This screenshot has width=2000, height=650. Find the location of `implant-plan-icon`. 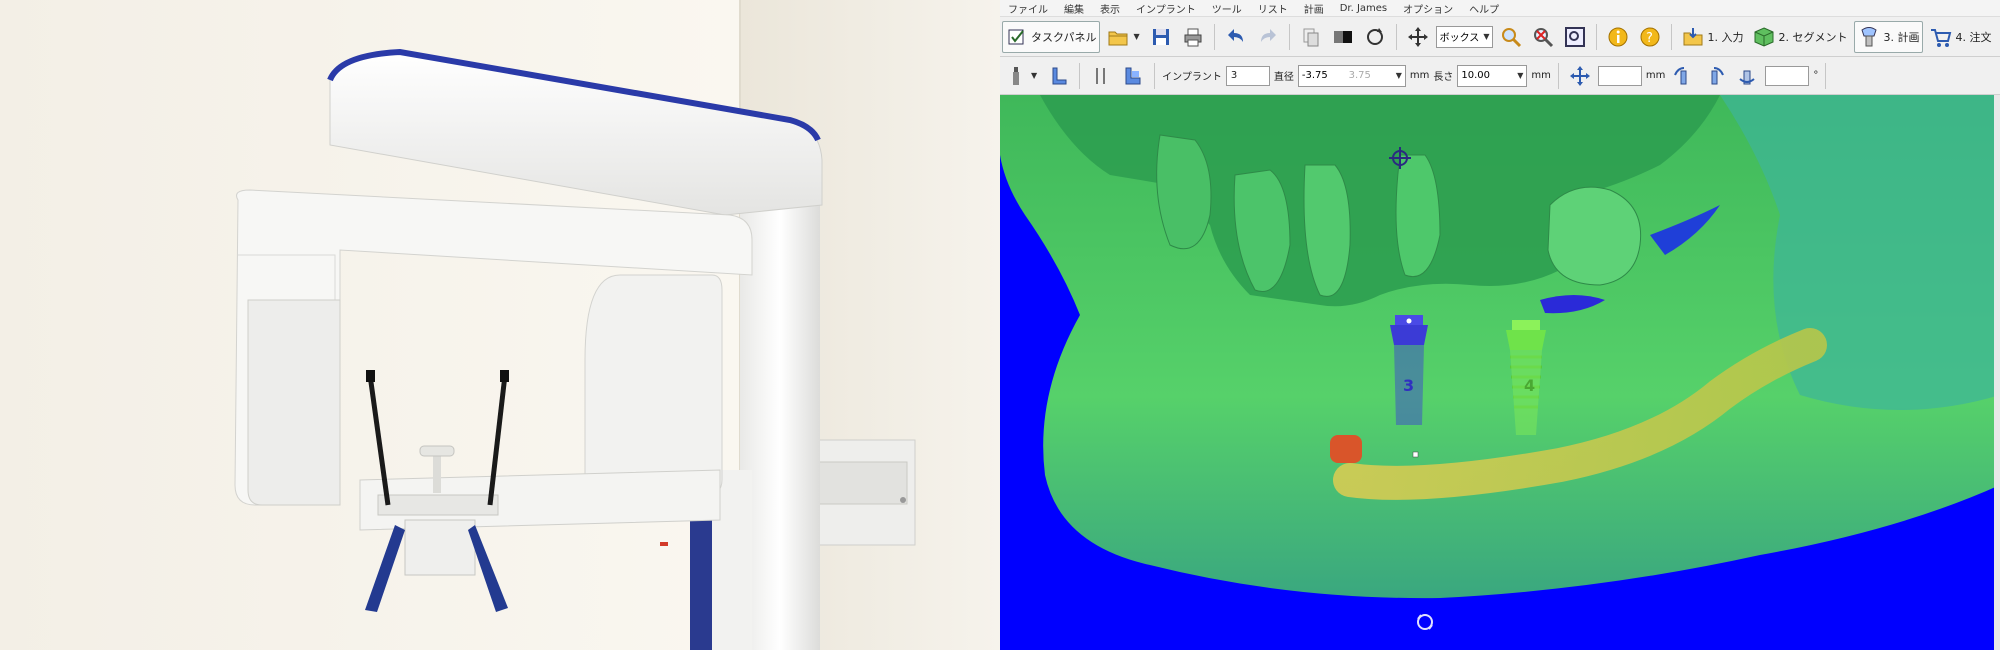

implant-plan-icon is located at coordinates (1869, 37).